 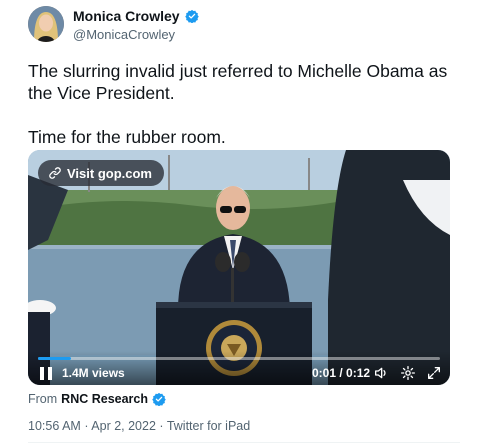 What do you see at coordinates (55, 173) in the screenshot?
I see `link-icon` at bounding box center [55, 173].